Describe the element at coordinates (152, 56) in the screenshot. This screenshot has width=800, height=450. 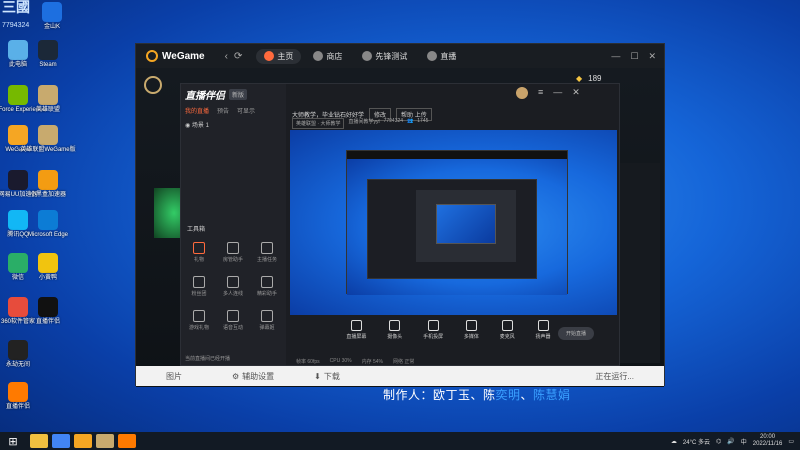
I see `wegame-logo-icon` at that location.